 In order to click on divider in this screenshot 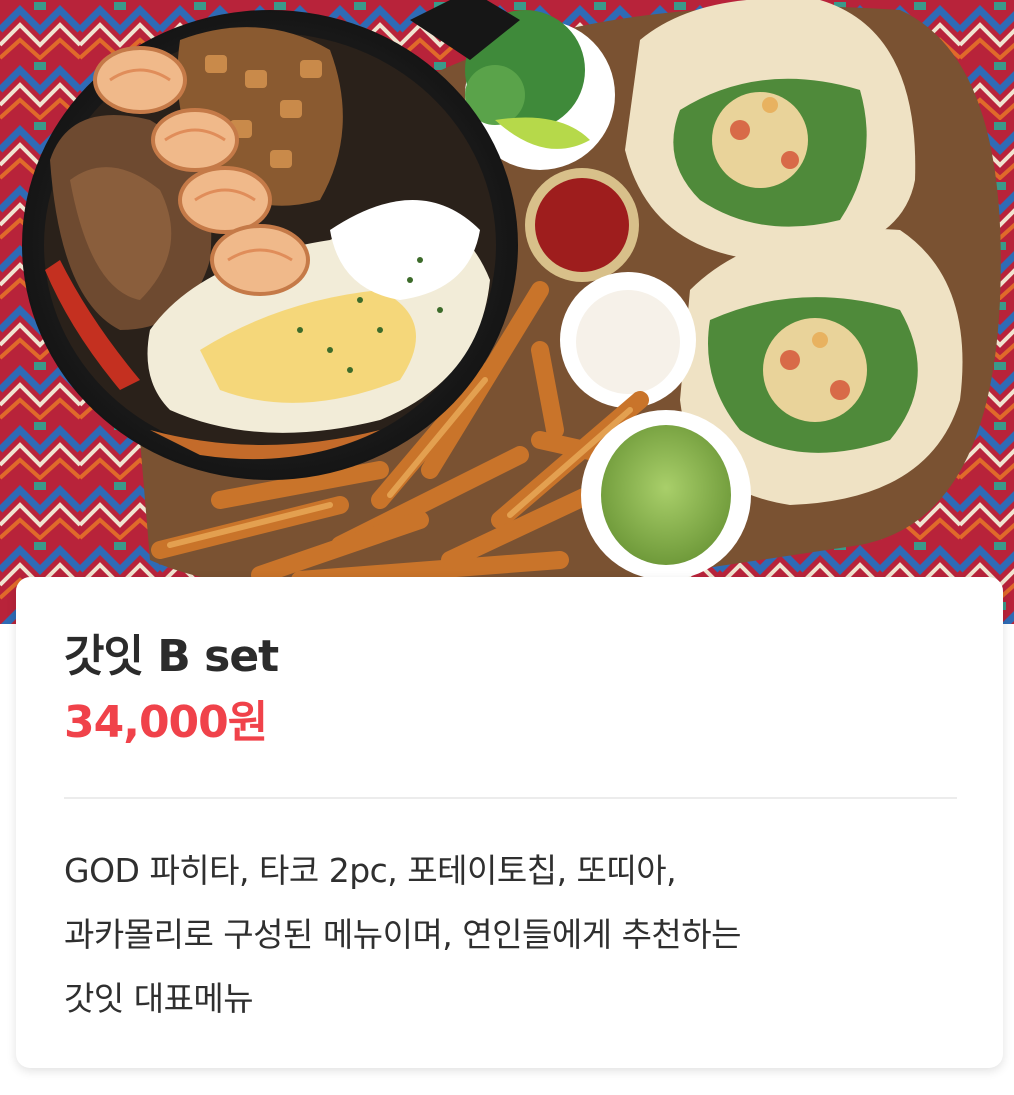, I will do `click(510, 798)`.